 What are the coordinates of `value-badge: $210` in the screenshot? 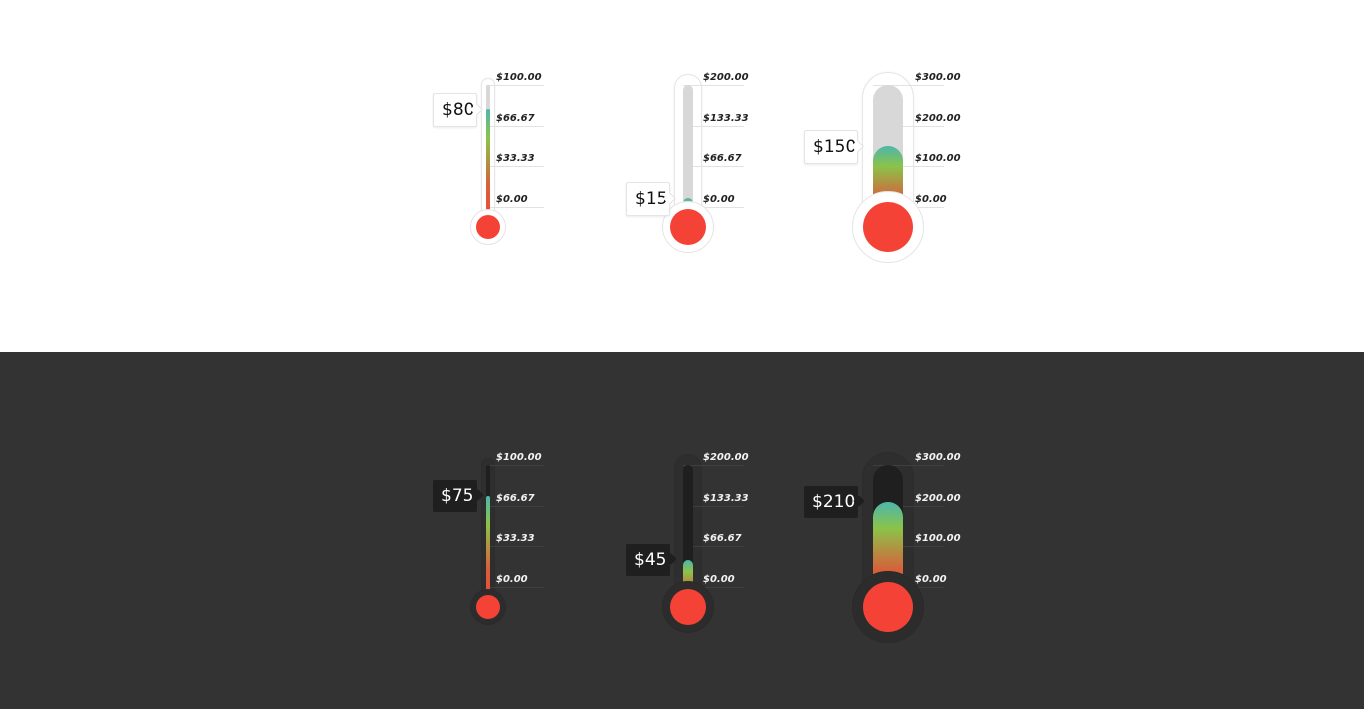 It's located at (831, 502).